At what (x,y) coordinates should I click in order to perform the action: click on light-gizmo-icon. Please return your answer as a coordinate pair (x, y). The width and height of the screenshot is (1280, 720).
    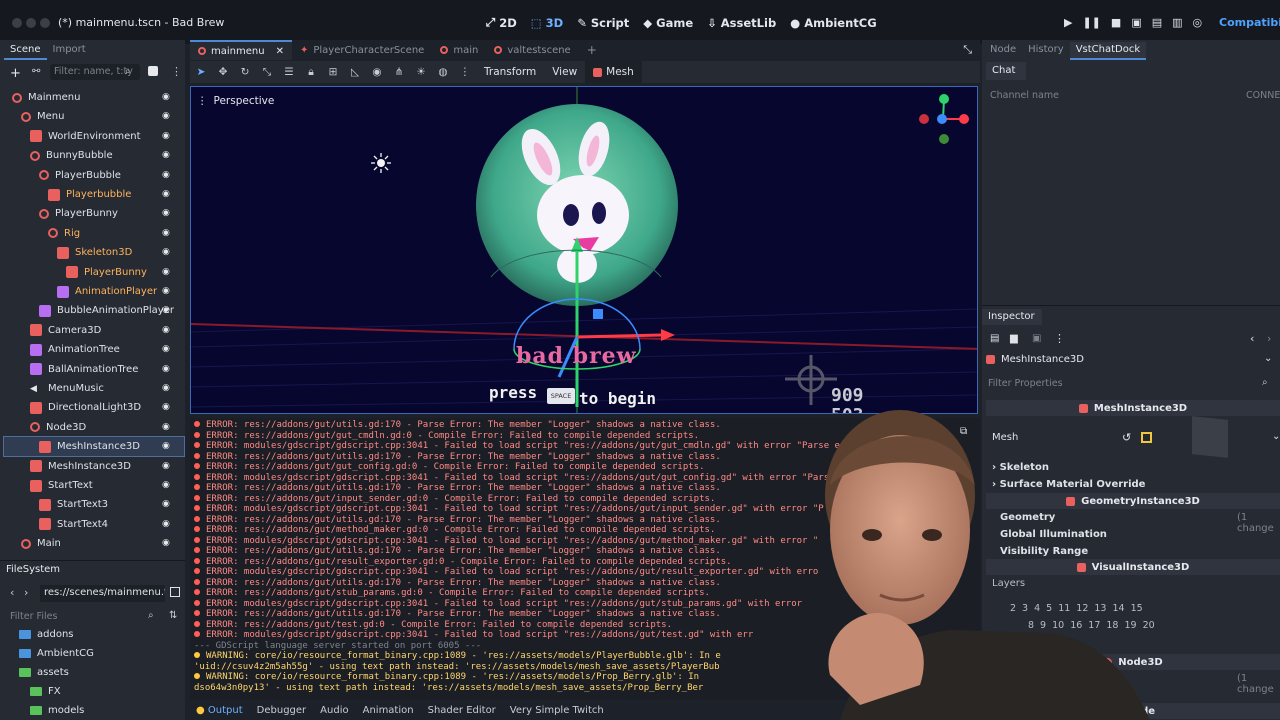
    Looking at the image, I should click on (381, 163).